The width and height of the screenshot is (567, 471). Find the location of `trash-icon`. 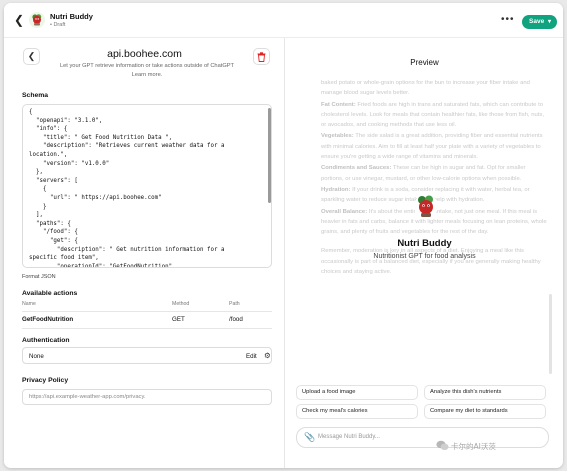

trash-icon is located at coordinates (261, 57).